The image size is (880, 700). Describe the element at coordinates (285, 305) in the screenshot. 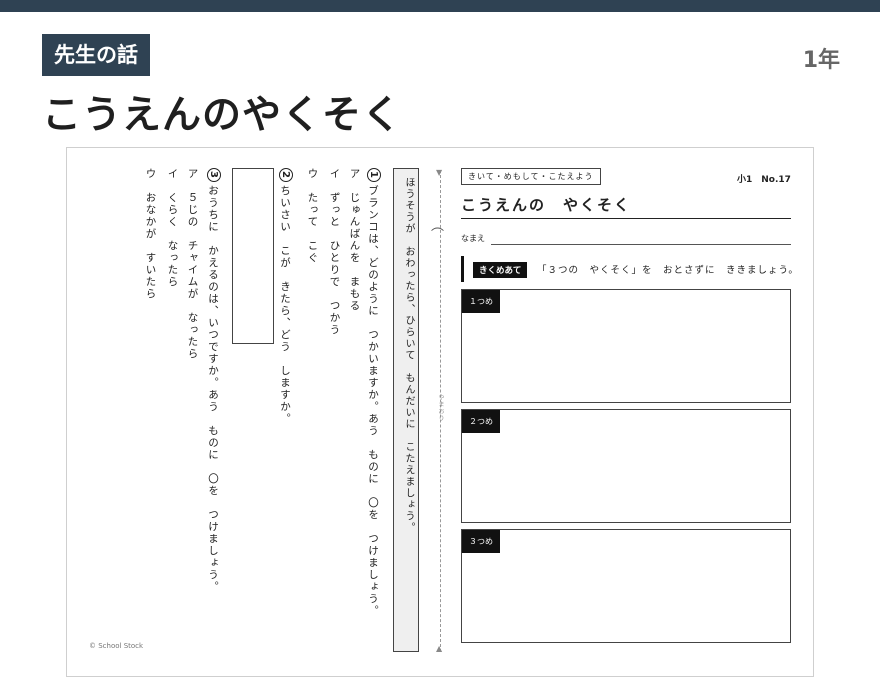

I see `question-2-text: ちいさい こが きたら、どう しますか。` at that location.